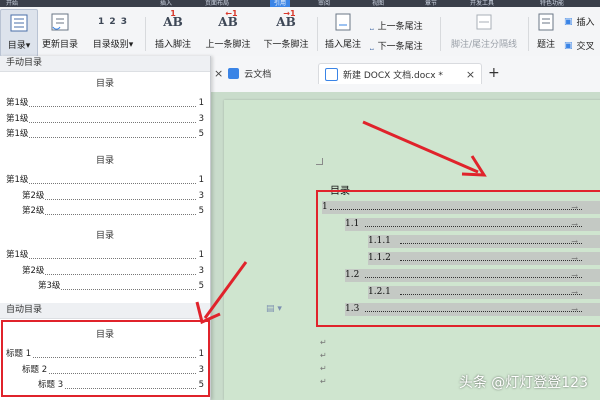 Image resolution: width=600 pixels, height=400 pixels. Describe the element at coordinates (105, 355) in the screenshot. I see `toc-template-line: 标题 1 1` at that location.